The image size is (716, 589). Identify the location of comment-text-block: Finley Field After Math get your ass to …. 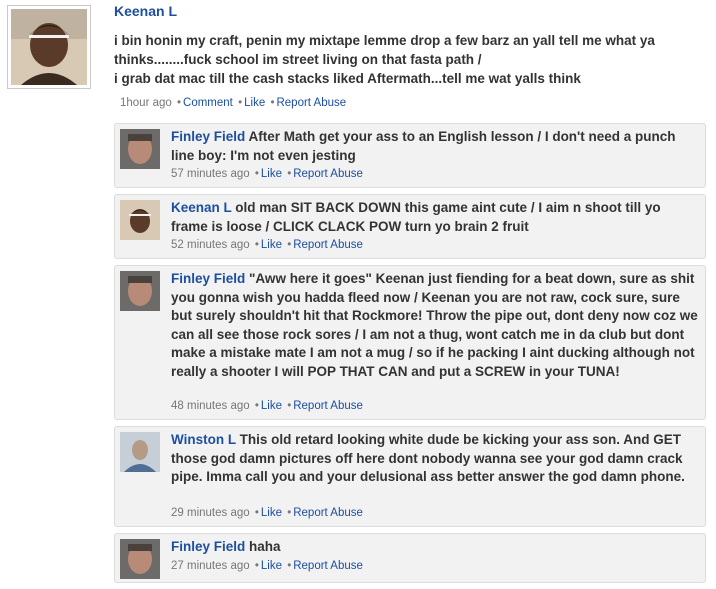
(436, 146).